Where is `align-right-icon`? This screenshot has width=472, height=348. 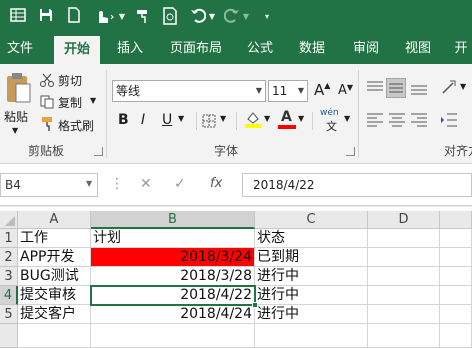 align-right-icon is located at coordinates (419, 120).